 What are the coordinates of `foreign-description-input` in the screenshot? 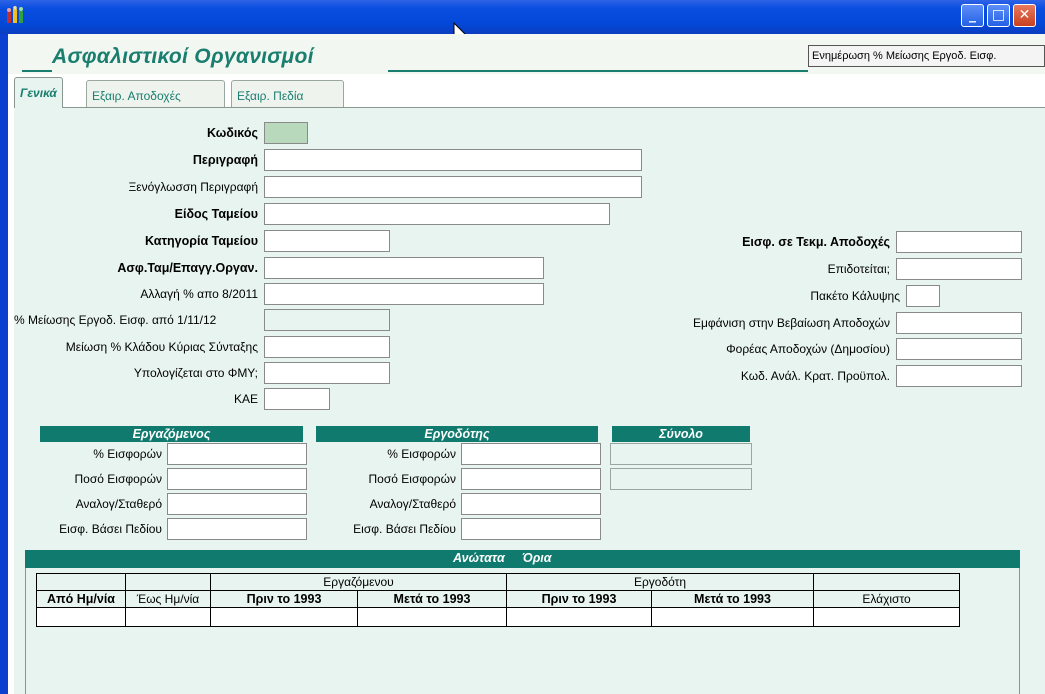 It's located at (453, 187).